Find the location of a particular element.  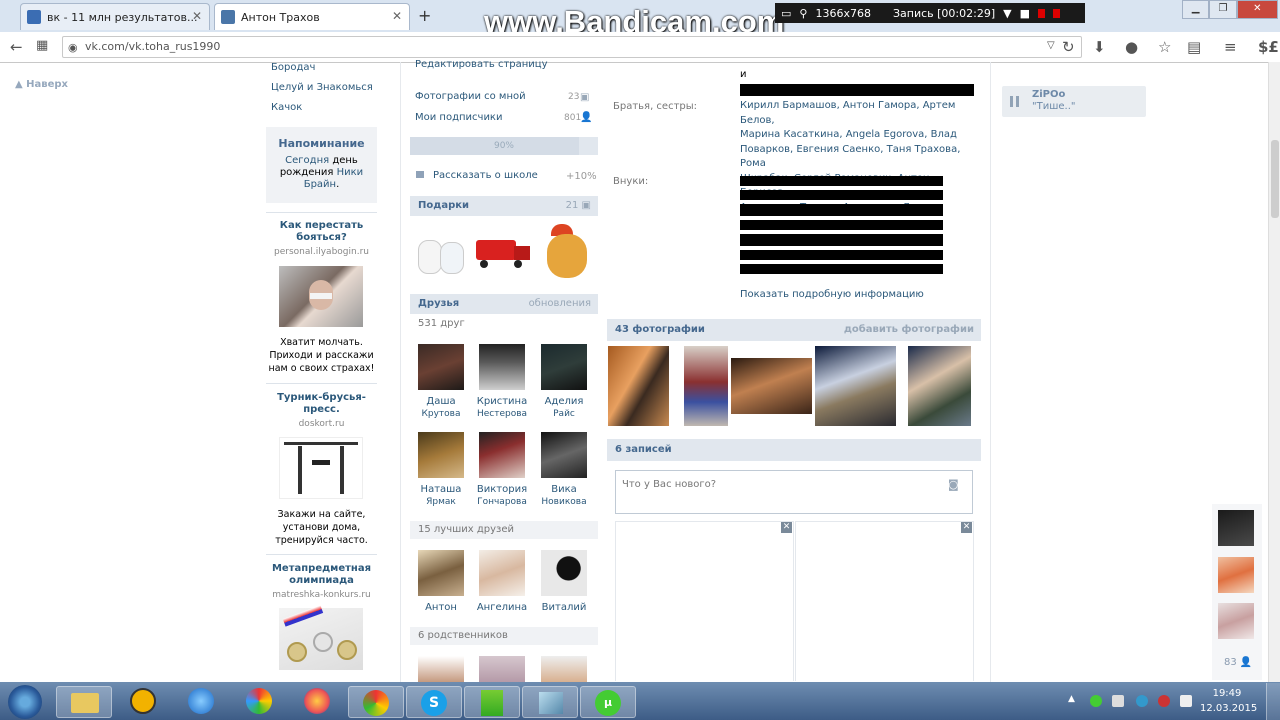

photos-header: 43 фотографии добавить фотографии is located at coordinates (794, 330).